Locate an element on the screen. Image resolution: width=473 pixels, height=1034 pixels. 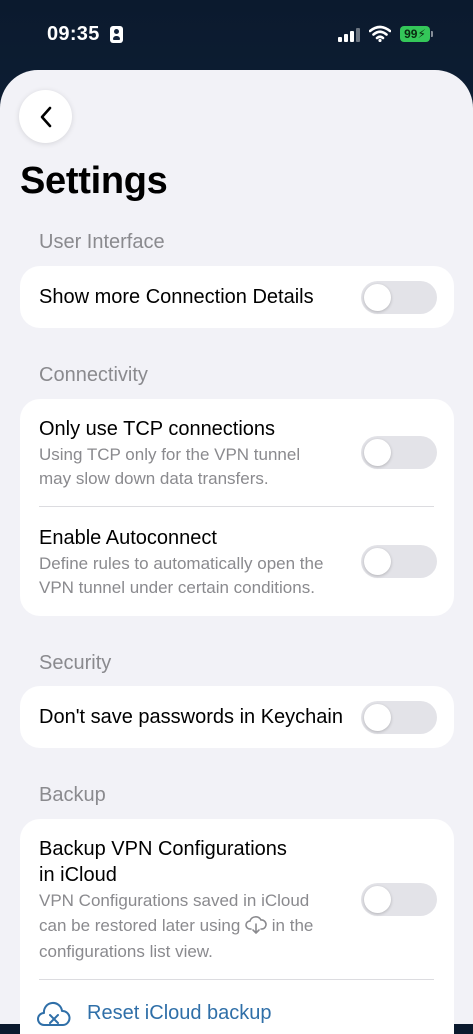
subtitle-text-a: can be restored later using is located at coordinates (140, 925).